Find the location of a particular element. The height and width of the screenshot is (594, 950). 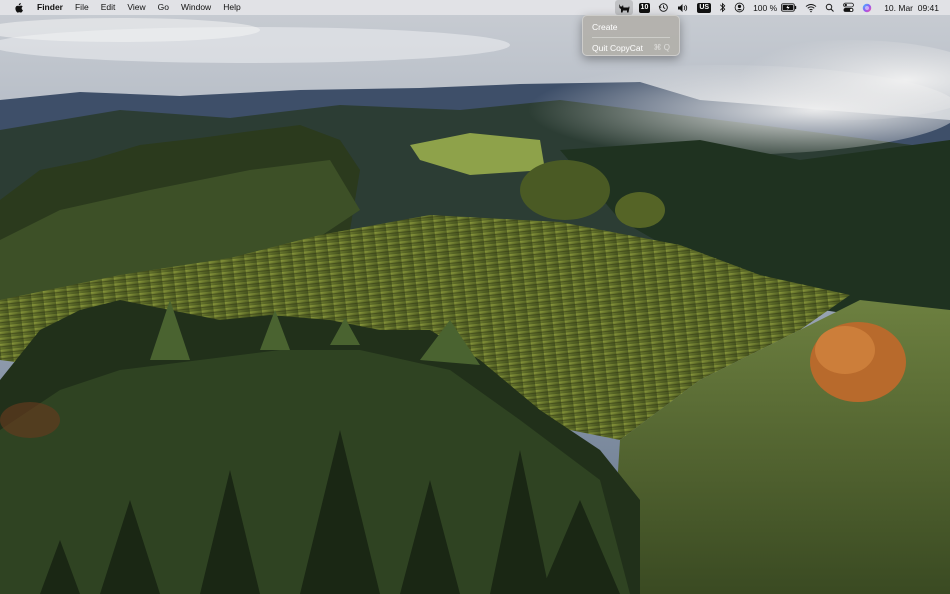

input-source-status-item: US is located at coordinates (704, 7).